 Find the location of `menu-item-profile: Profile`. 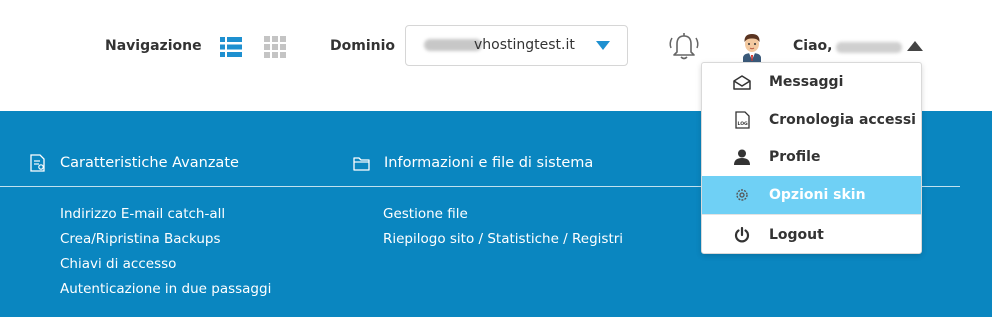

menu-item-profile: Profile is located at coordinates (811, 157).